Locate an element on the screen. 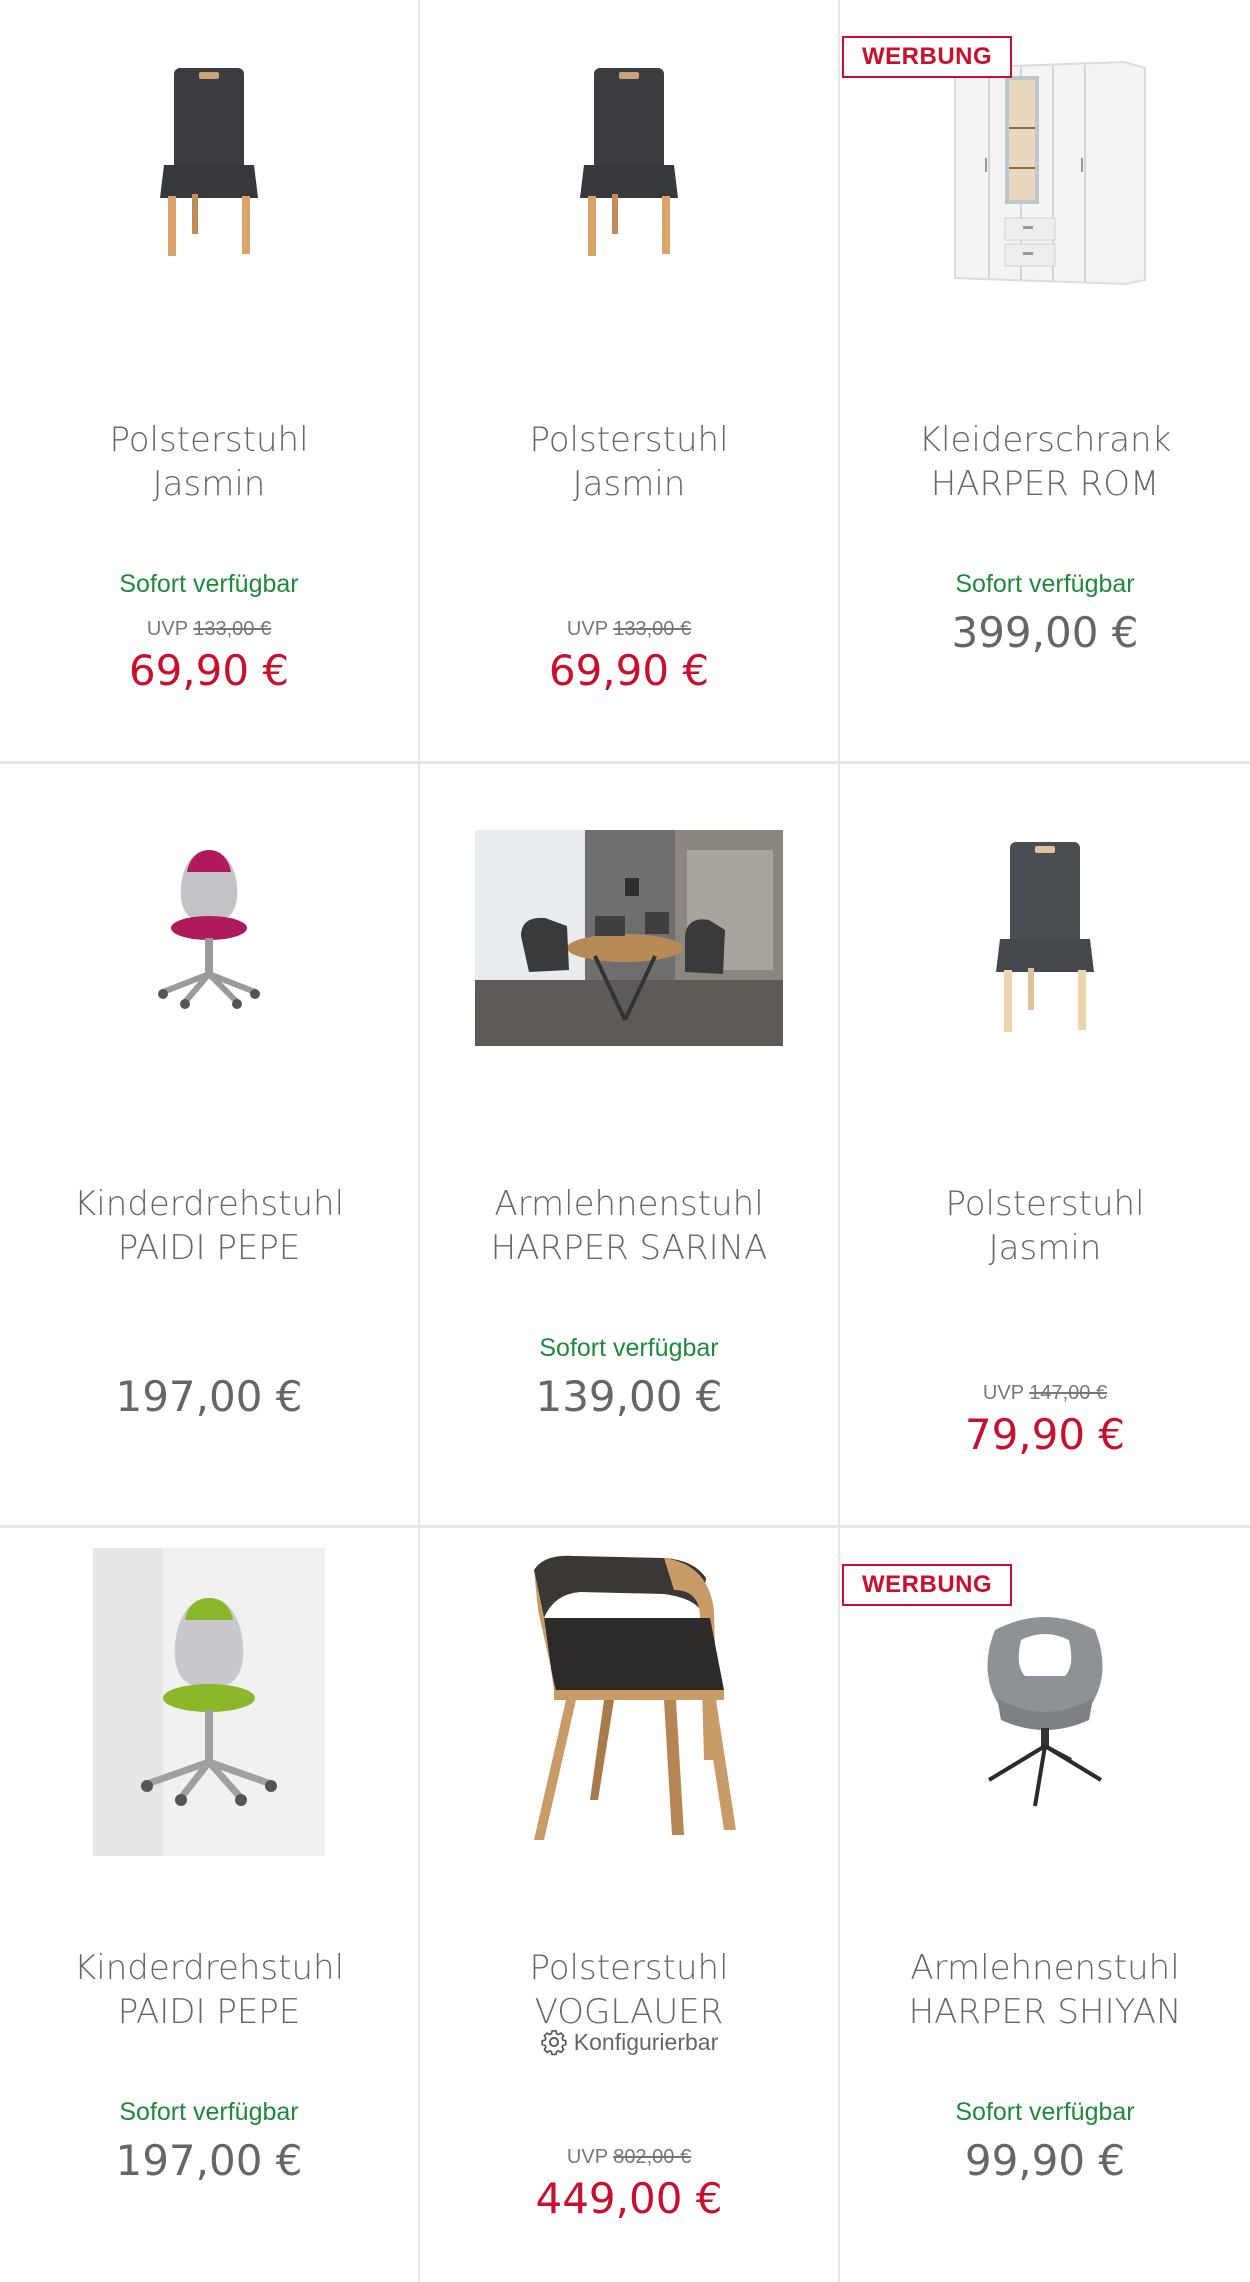  product-price: 99,90 € is located at coordinates (1045, 2160).